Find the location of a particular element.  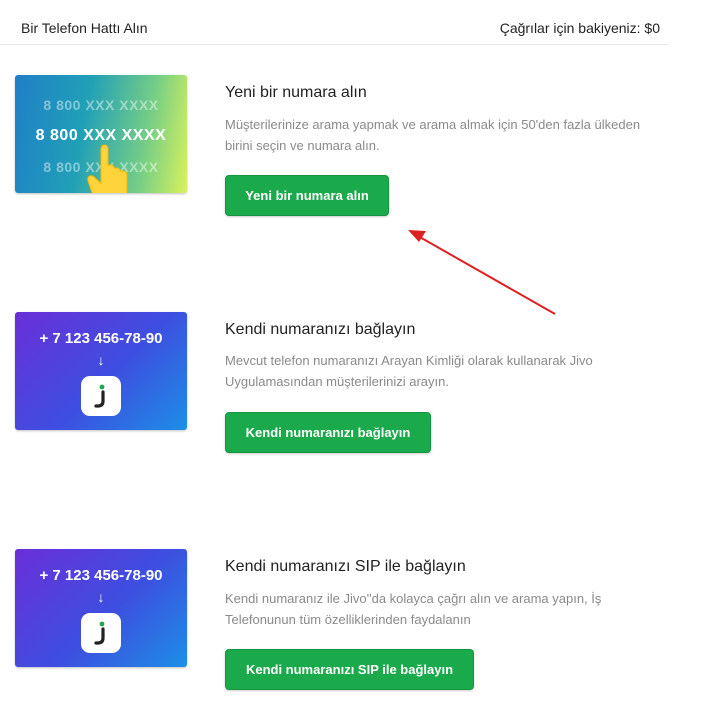

sip-number-title: Kendi numaranızı SIP ile bağlayın is located at coordinates (345, 566).